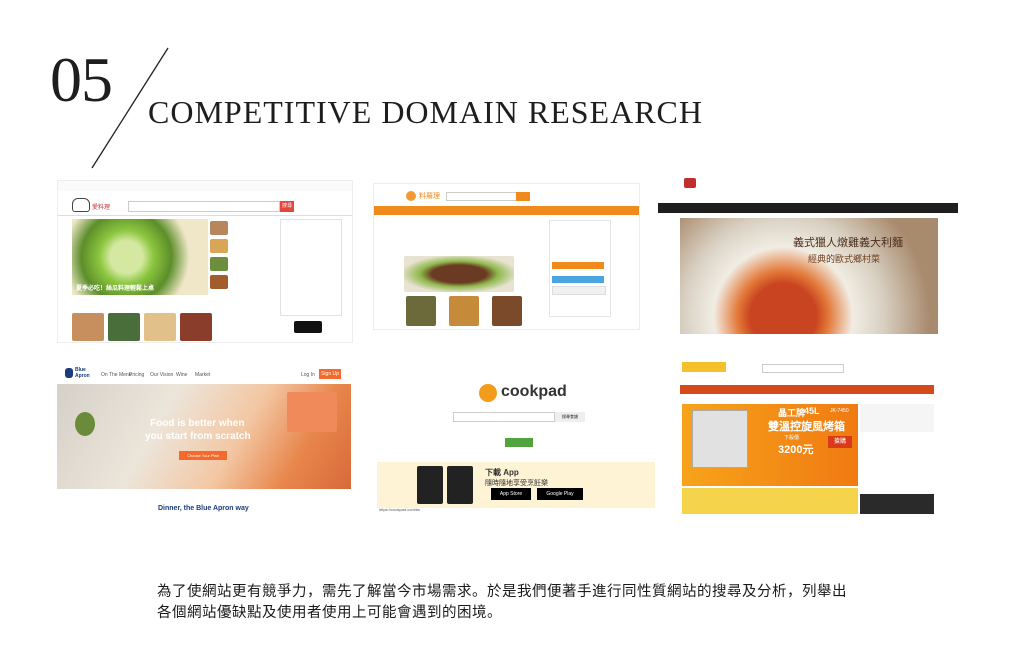 The image size is (1024, 670). What do you see at coordinates (203, 508) in the screenshot?
I see `footer-heading: Dinner, the Blue Apron way` at bounding box center [203, 508].